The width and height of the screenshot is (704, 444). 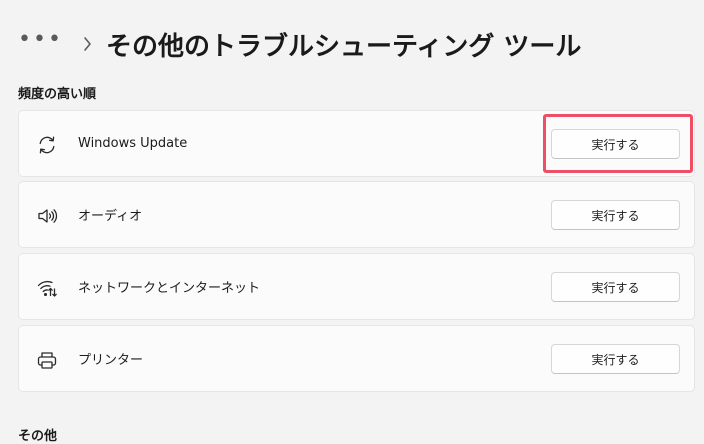 I want to click on section-title-frequent: 頻度の高い順, so click(x=57, y=94).